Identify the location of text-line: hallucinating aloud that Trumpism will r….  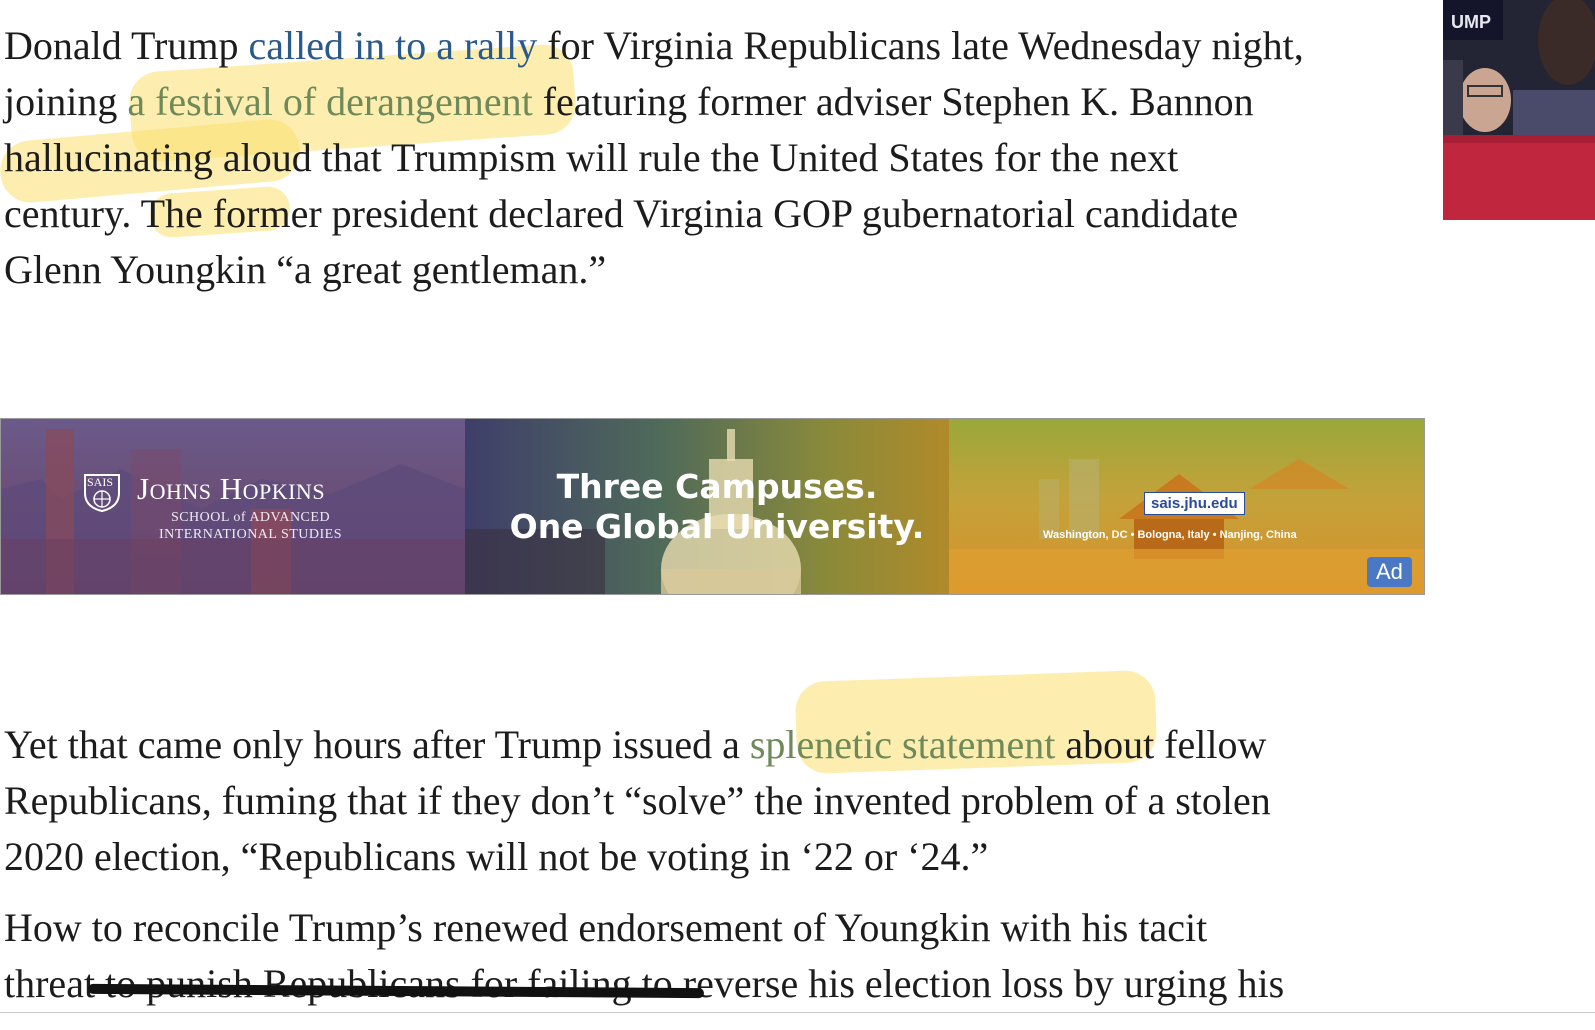
(591, 157).